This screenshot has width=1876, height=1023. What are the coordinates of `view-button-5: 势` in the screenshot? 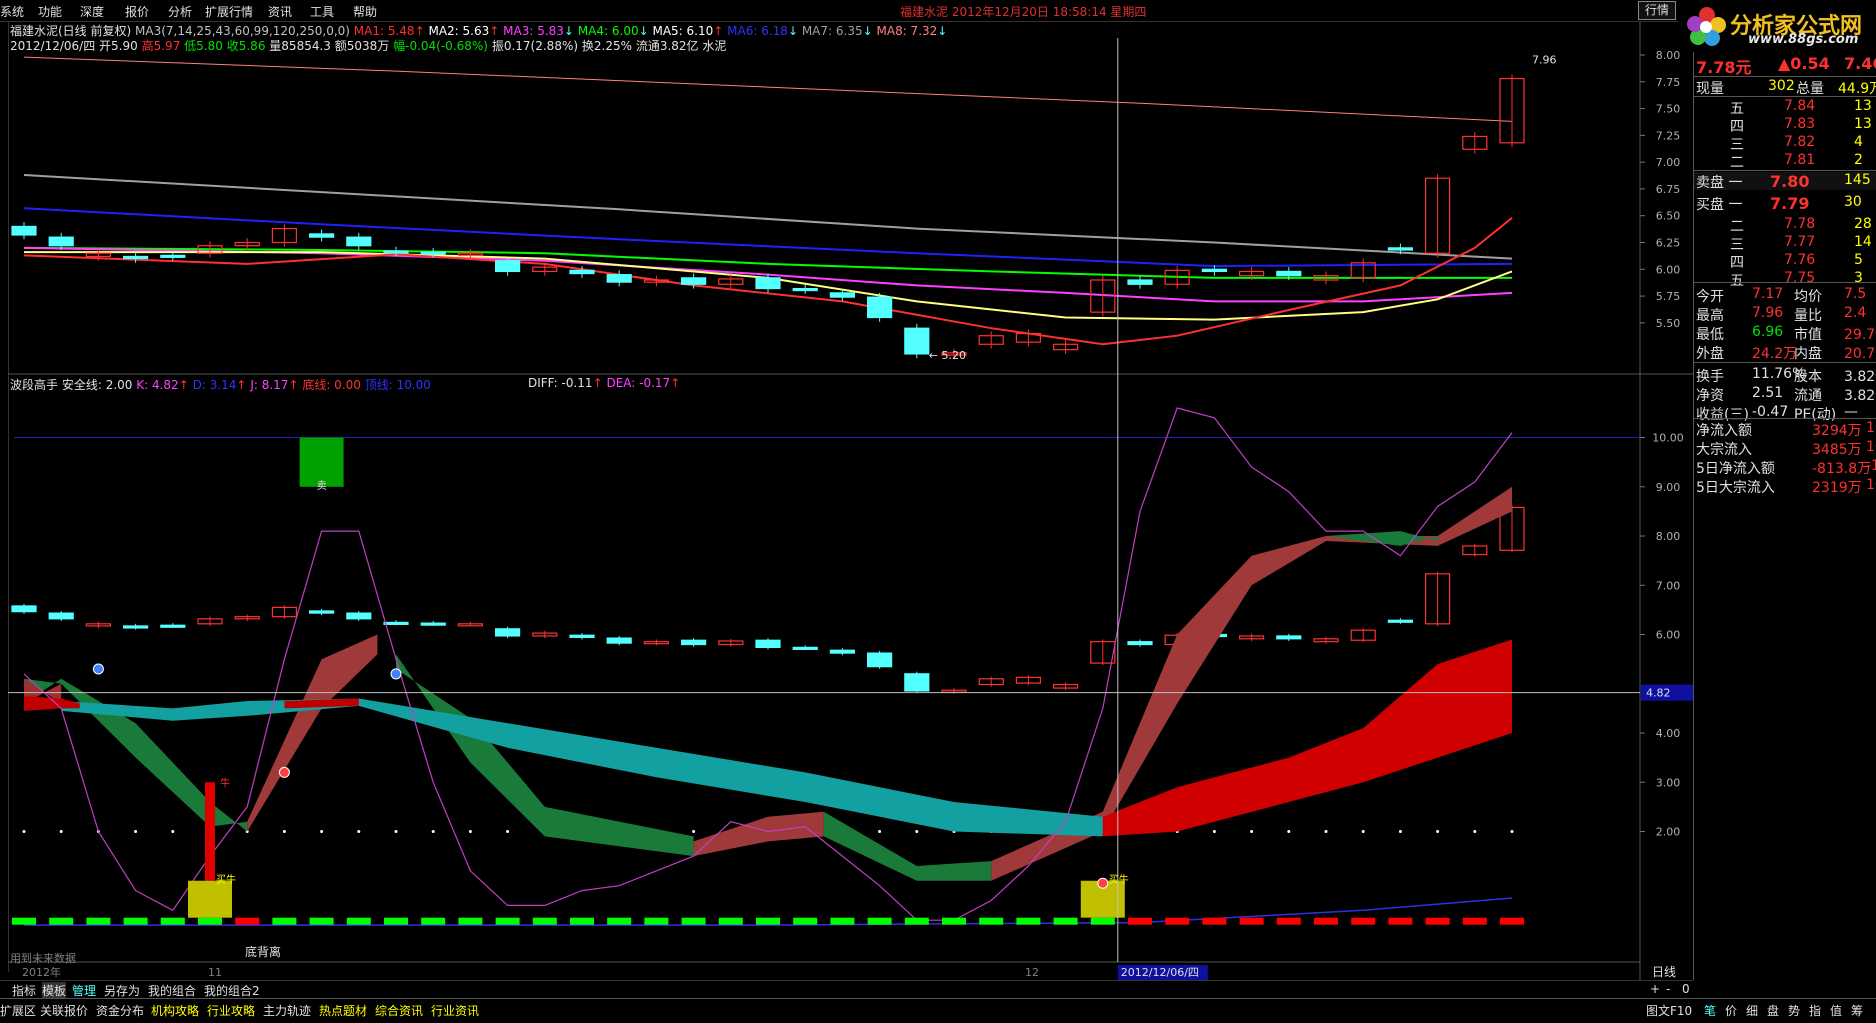 It's located at (1794, 1010).